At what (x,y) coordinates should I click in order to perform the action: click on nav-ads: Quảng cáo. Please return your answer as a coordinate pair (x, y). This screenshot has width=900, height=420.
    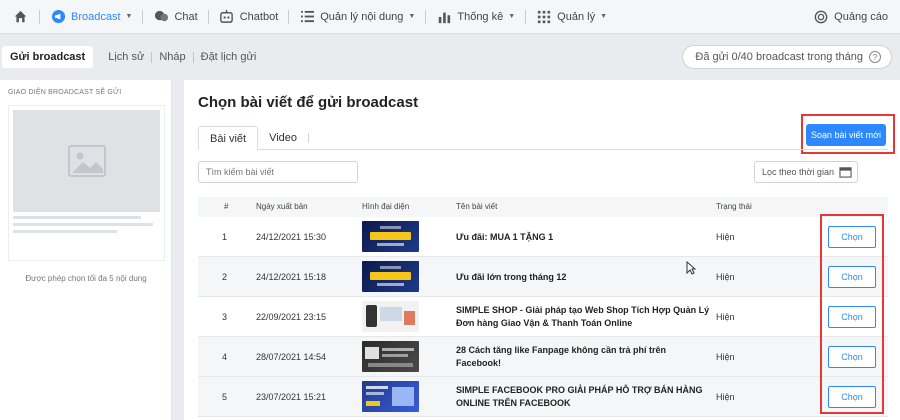
    Looking at the image, I should click on (851, 17).